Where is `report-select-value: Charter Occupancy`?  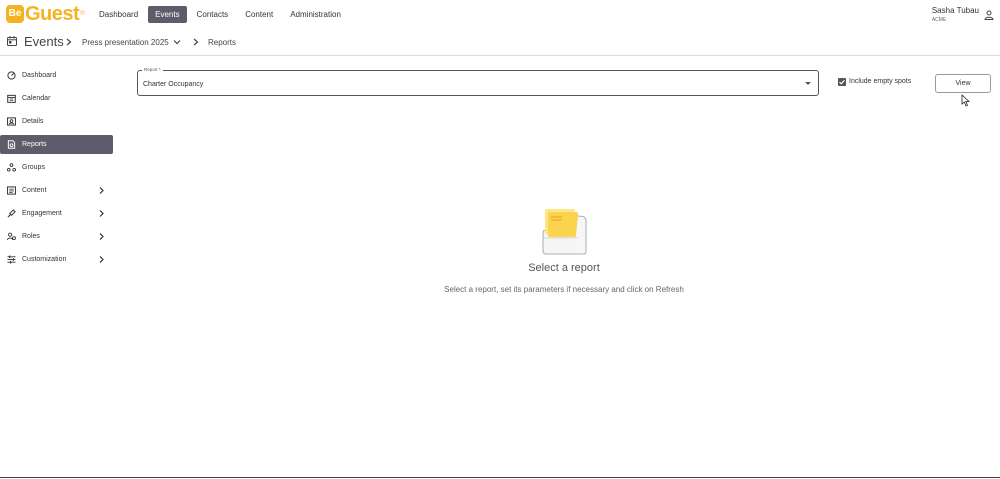
report-select-value: Charter Occupancy is located at coordinates (173, 84).